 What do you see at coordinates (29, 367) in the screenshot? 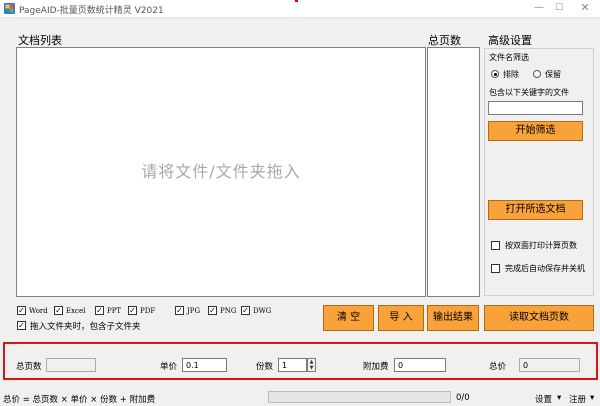
I see `total-pages-label: 总页数` at bounding box center [29, 367].